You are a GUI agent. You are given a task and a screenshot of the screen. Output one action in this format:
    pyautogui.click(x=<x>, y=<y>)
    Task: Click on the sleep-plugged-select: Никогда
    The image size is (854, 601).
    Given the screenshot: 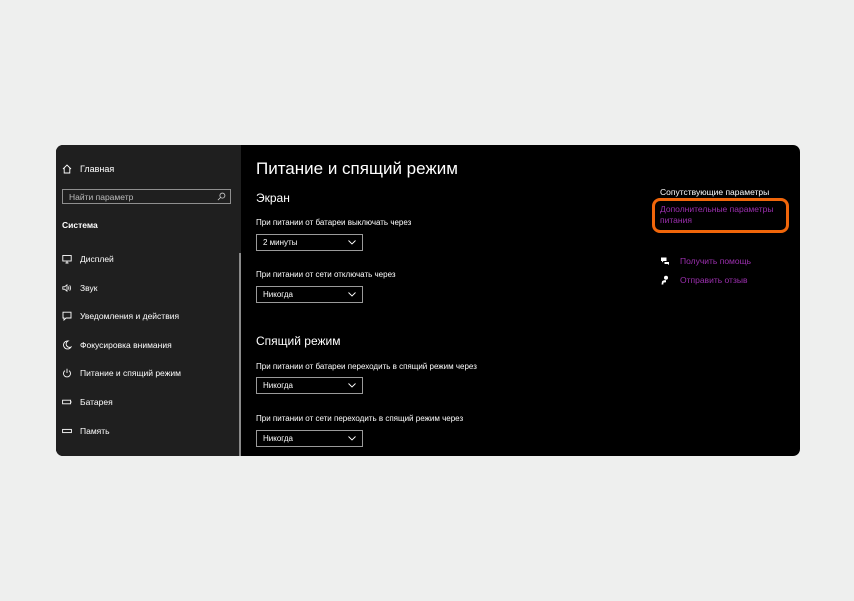 What is the action you would take?
    pyautogui.click(x=309, y=438)
    